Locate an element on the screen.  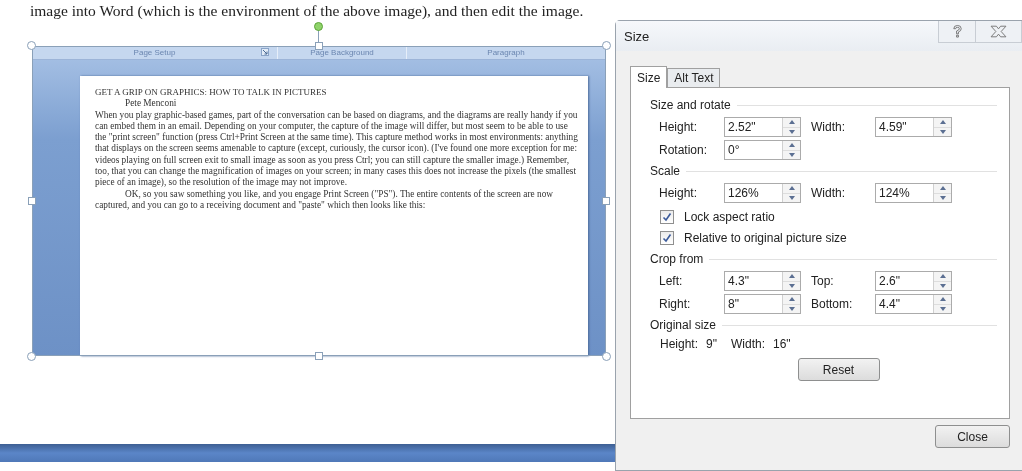
input-field: 4.3" is located at coordinates (762, 281).